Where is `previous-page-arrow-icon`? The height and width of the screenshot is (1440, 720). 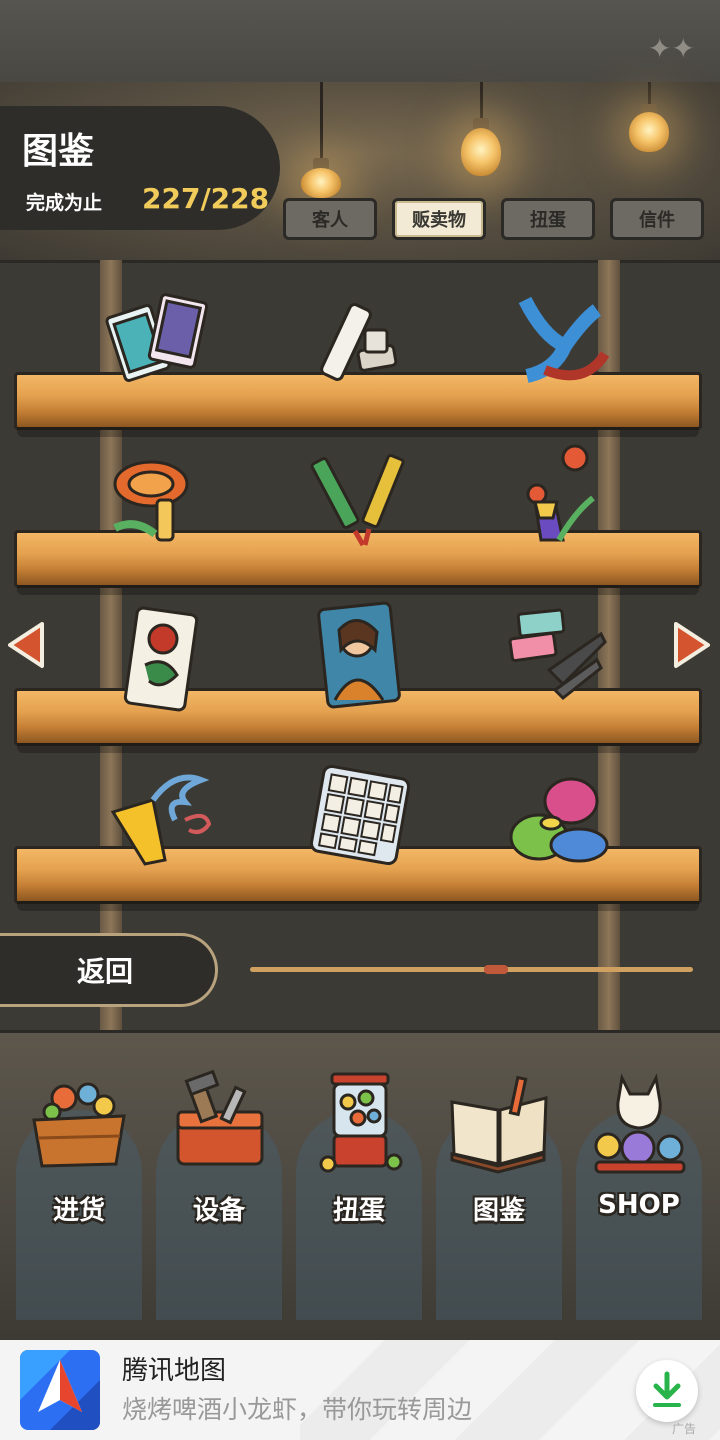 previous-page-arrow-icon is located at coordinates (26, 645).